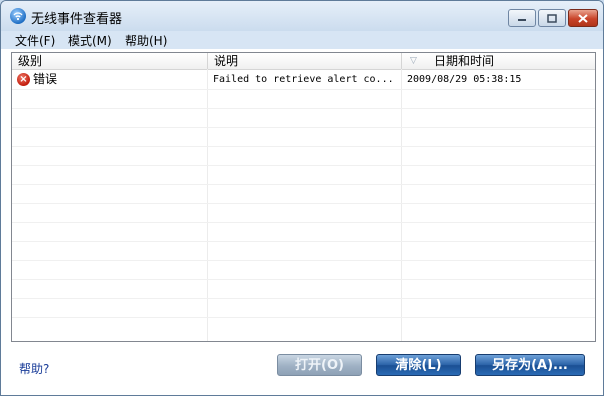 Image resolution: width=604 pixels, height=396 pixels. I want to click on column-header-level: 级别, so click(110, 61).